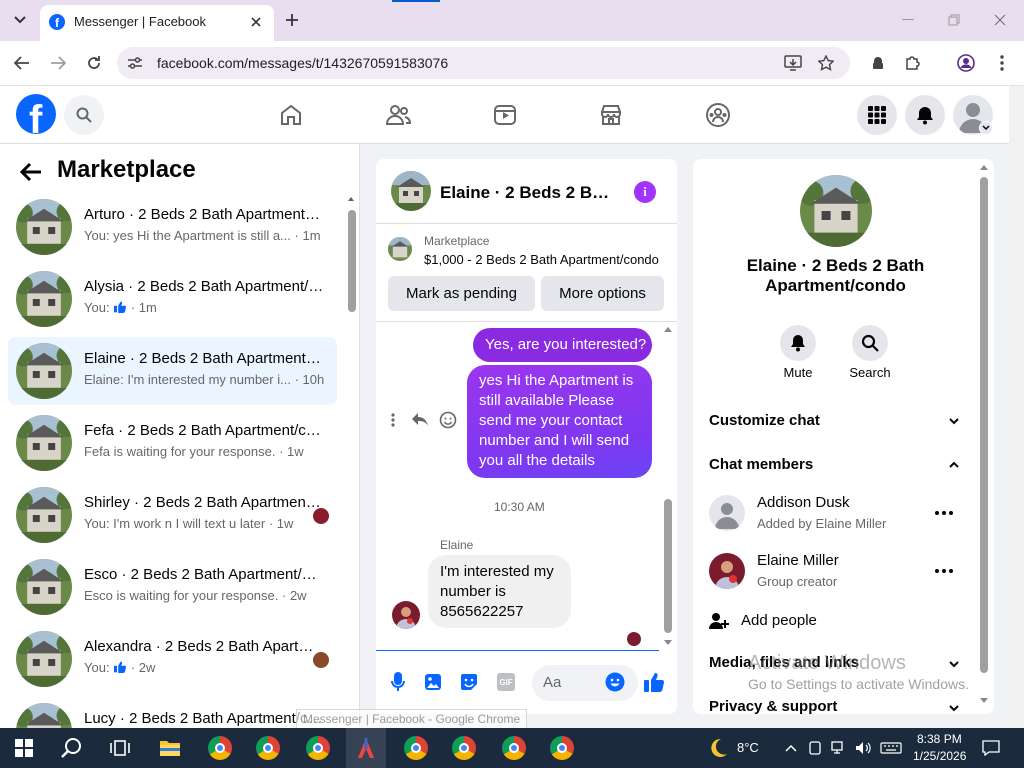 The height and width of the screenshot is (768, 1024). What do you see at coordinates (668, 487) in the screenshot?
I see `message-scrollbar` at bounding box center [668, 487].